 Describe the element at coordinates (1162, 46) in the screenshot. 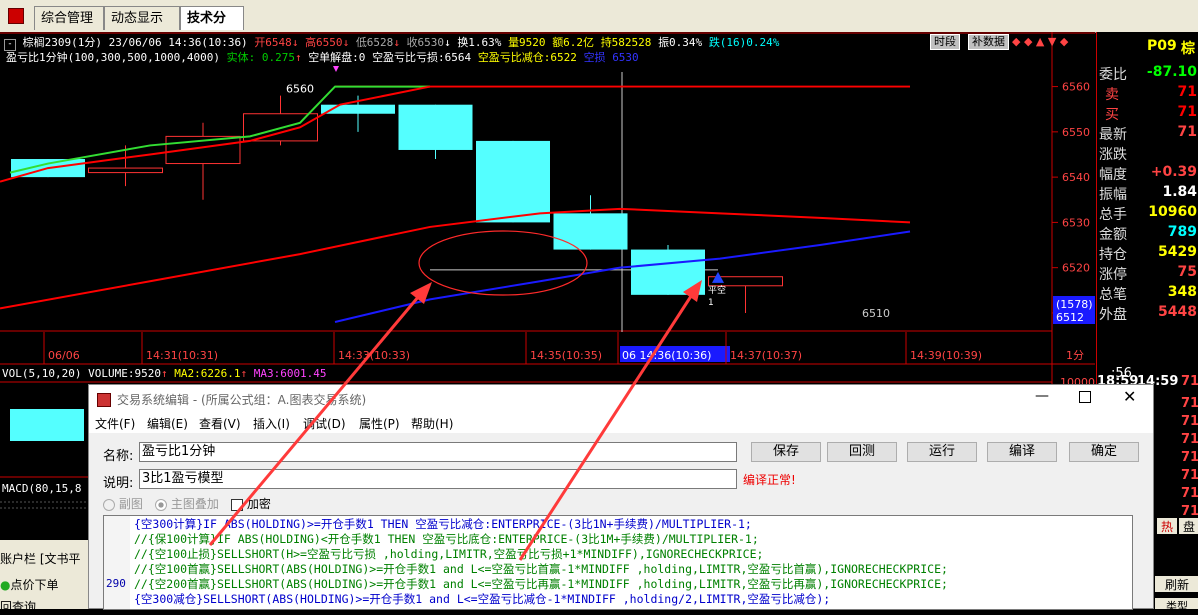

I see `contract-code: P09` at that location.